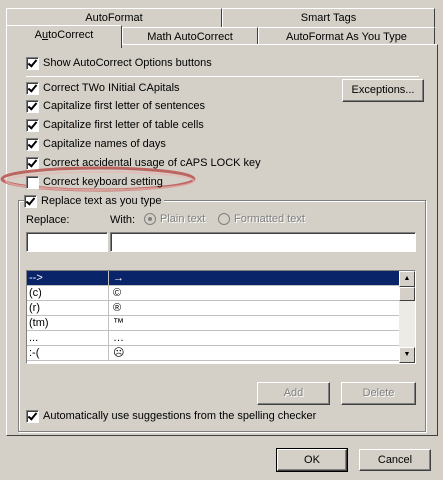 This screenshot has height=480, width=443. What do you see at coordinates (407, 355) in the screenshot?
I see `scroll-down-icon: ▼` at bounding box center [407, 355].